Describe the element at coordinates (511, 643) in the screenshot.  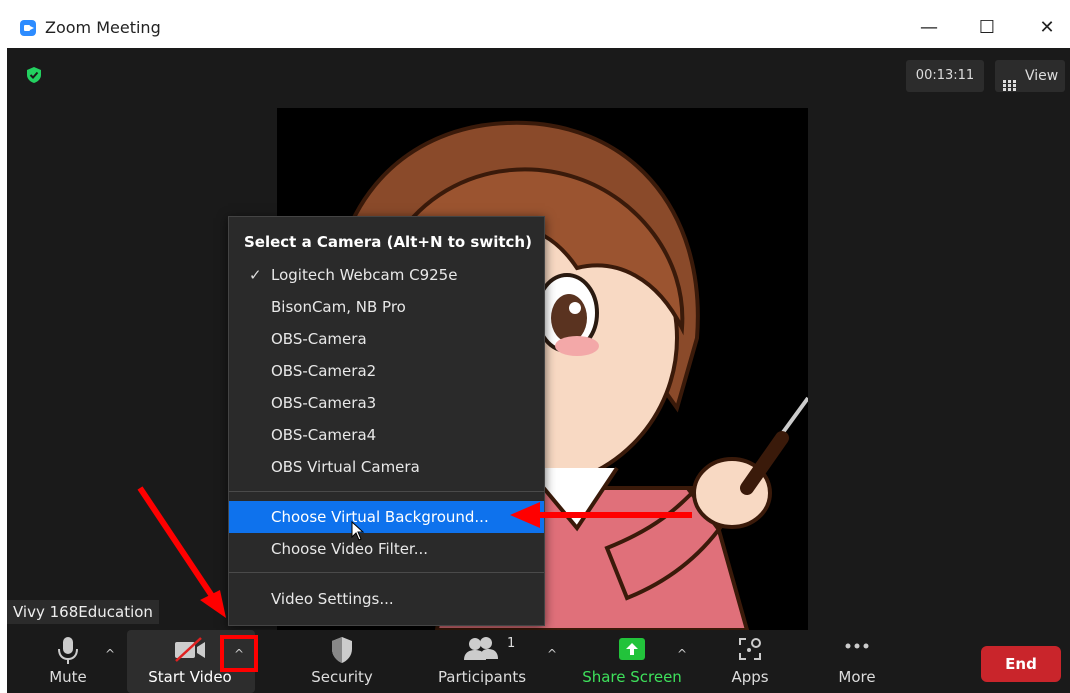
I see `participants-count: 1` at that location.